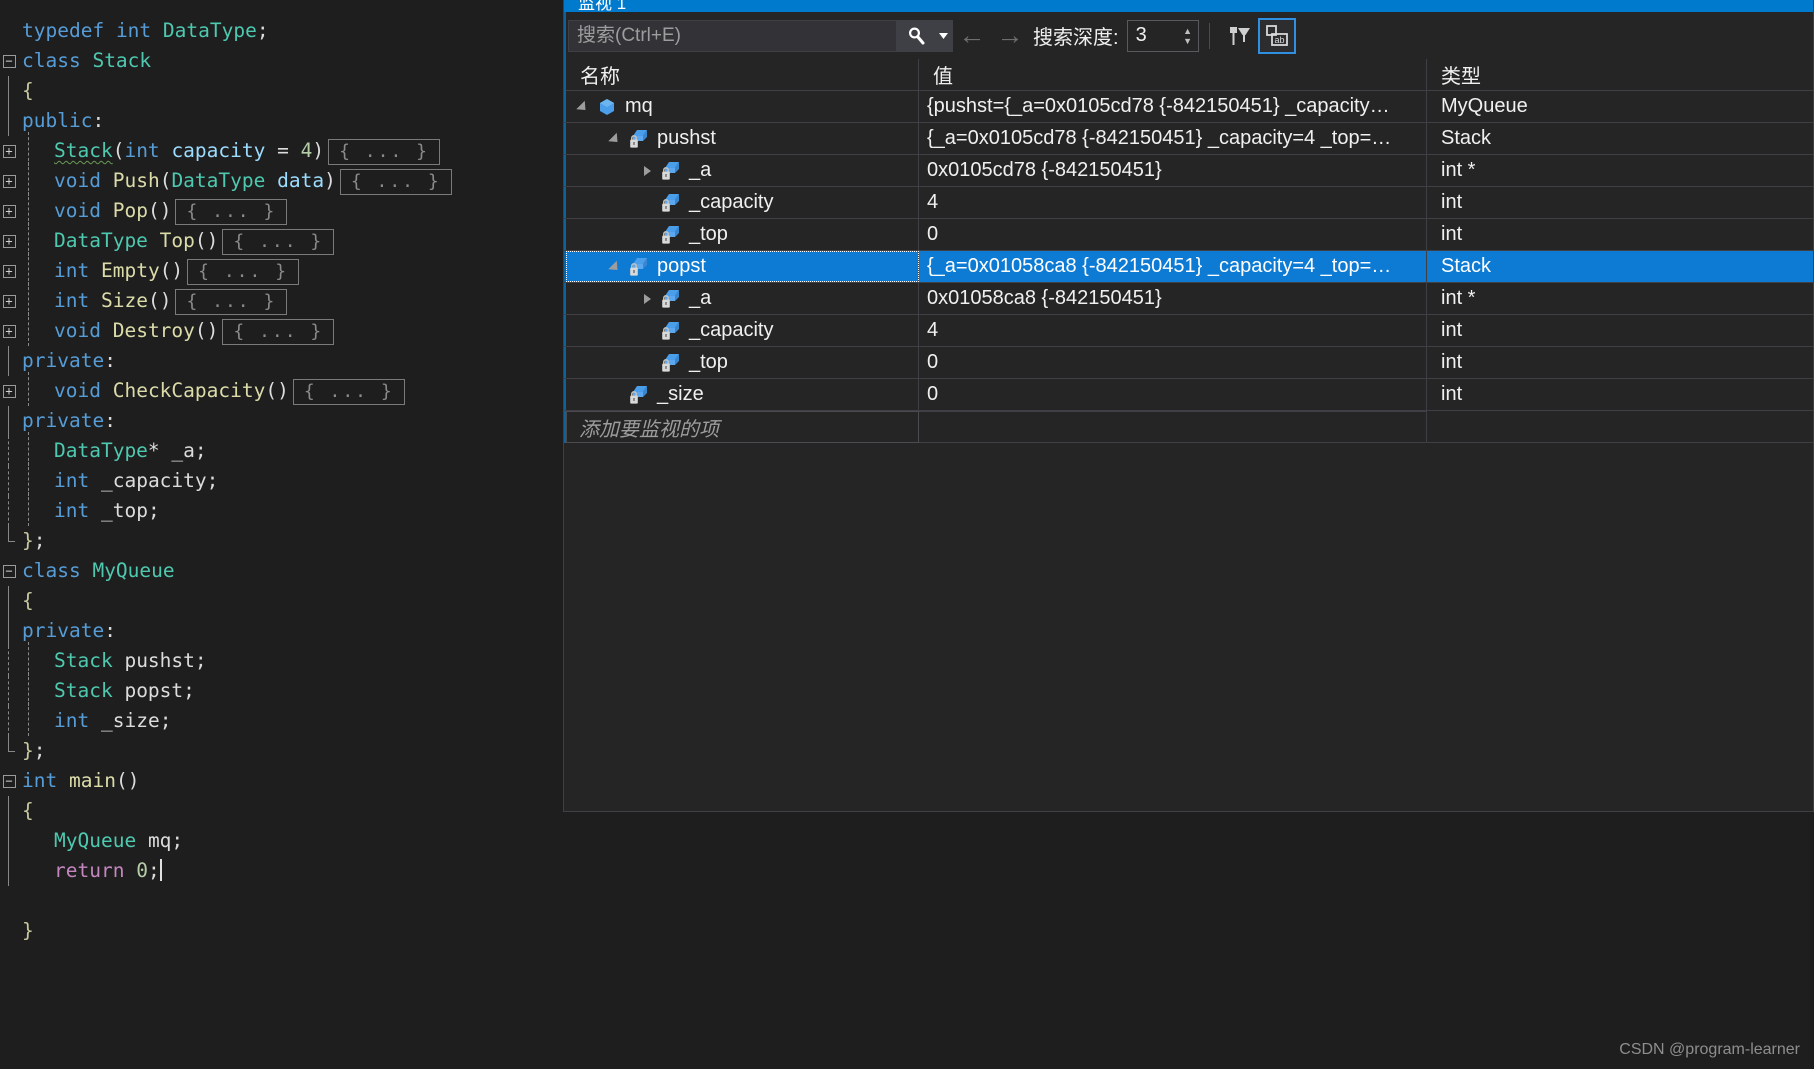 The width and height of the screenshot is (1814, 1069). Describe the element at coordinates (742, 266) in the screenshot. I see `watch-row-name-cell: popst` at that location.